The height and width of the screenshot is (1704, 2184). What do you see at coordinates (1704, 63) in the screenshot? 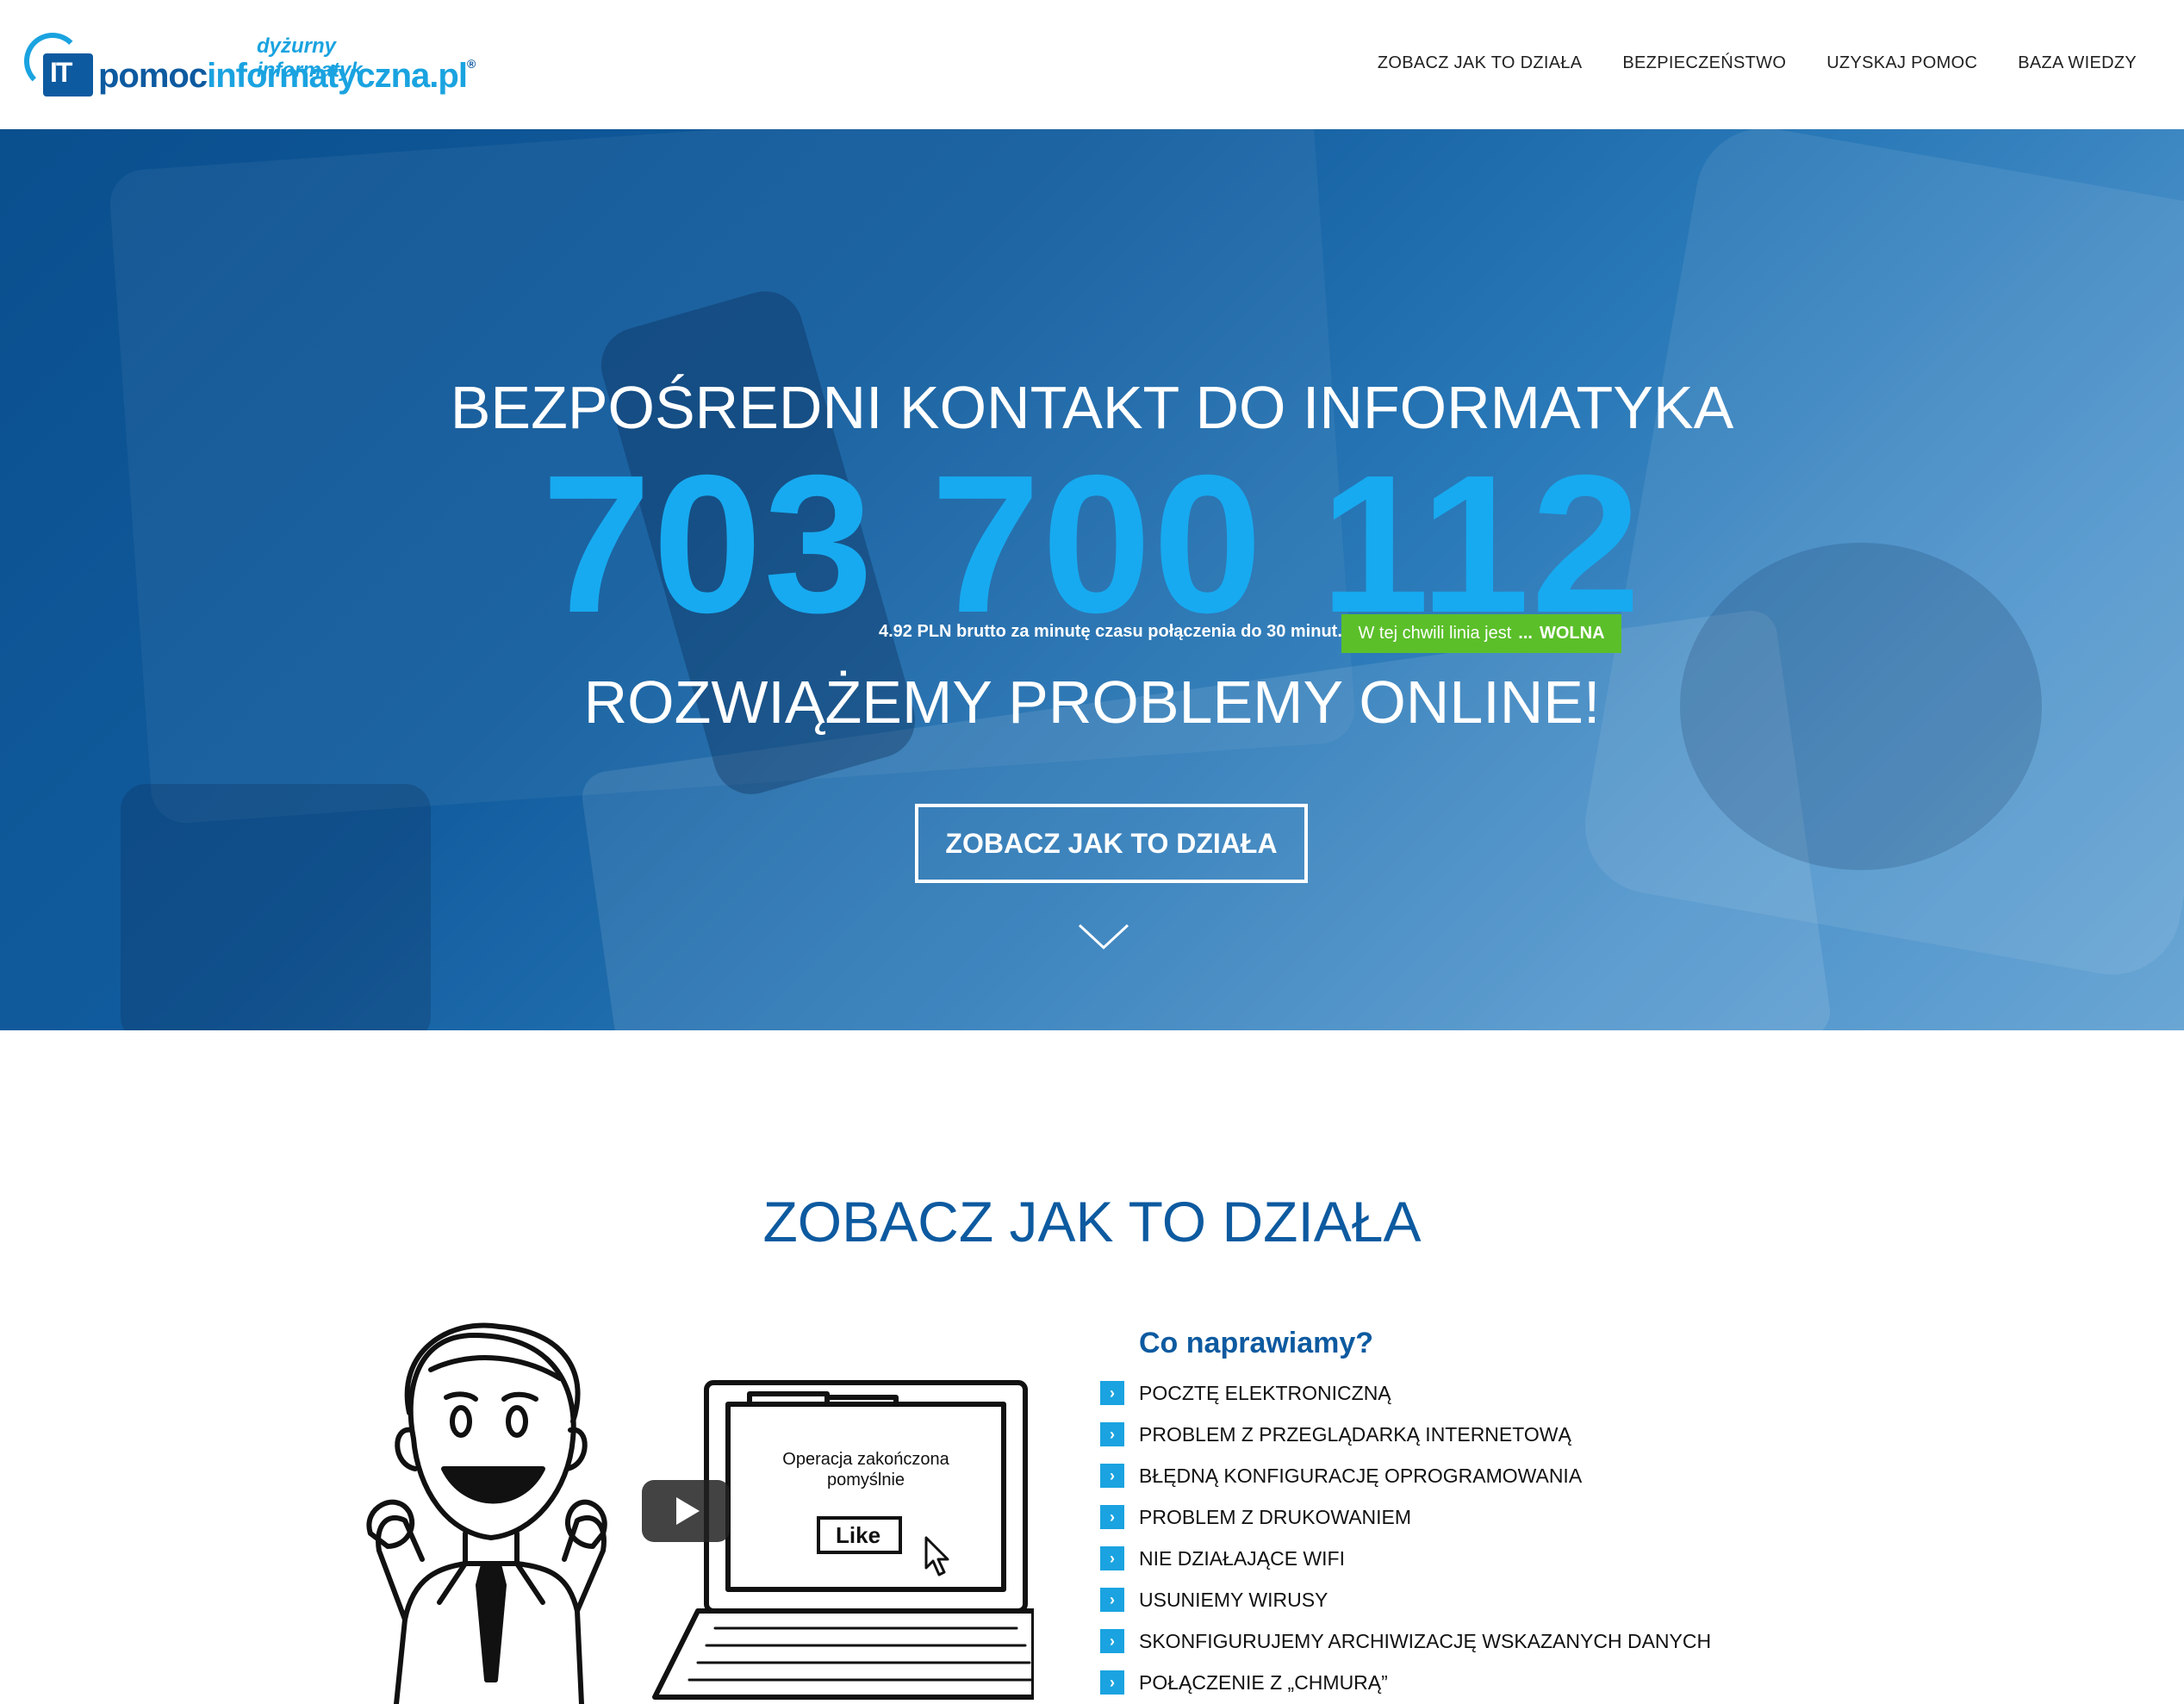
I see `nav-item-bezpieczenstwo: BEZPIECZEŃSTWO` at bounding box center [1704, 63].